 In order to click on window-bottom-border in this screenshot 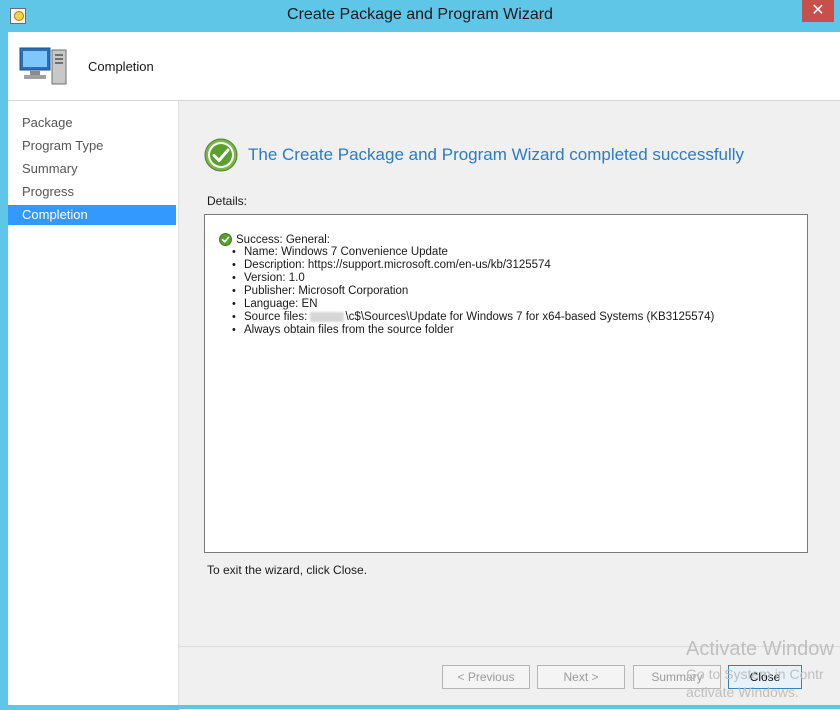, I will do `click(420, 707)`.